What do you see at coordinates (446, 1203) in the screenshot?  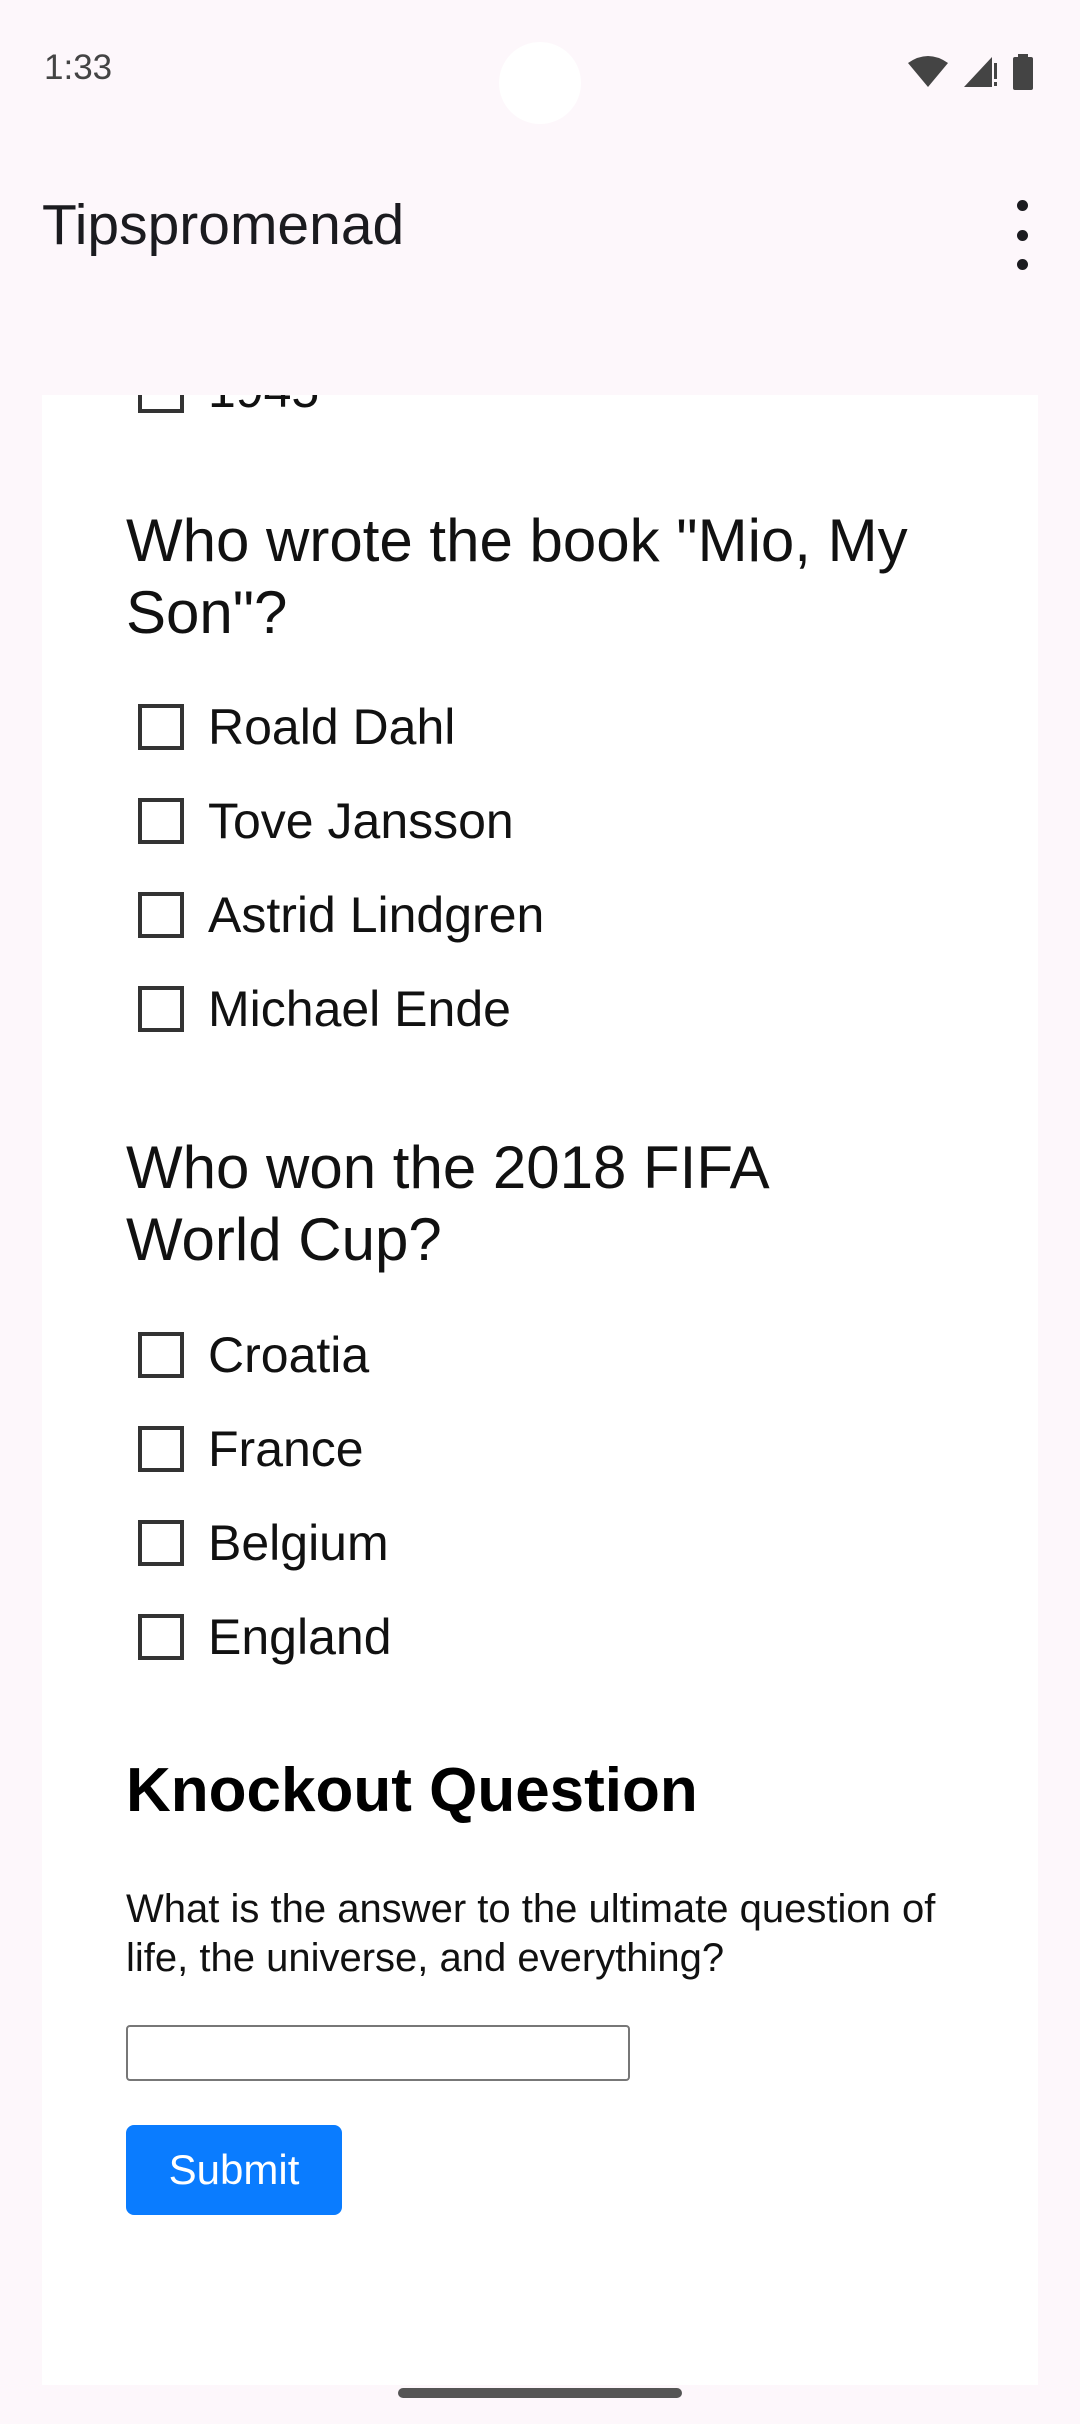 I see `question-text: Who won the 2018 FIFA World Cup?` at bounding box center [446, 1203].